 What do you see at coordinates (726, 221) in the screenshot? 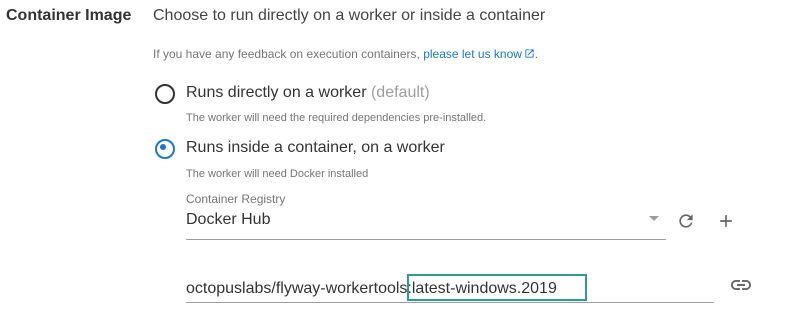
I see `plus-icon` at bounding box center [726, 221].